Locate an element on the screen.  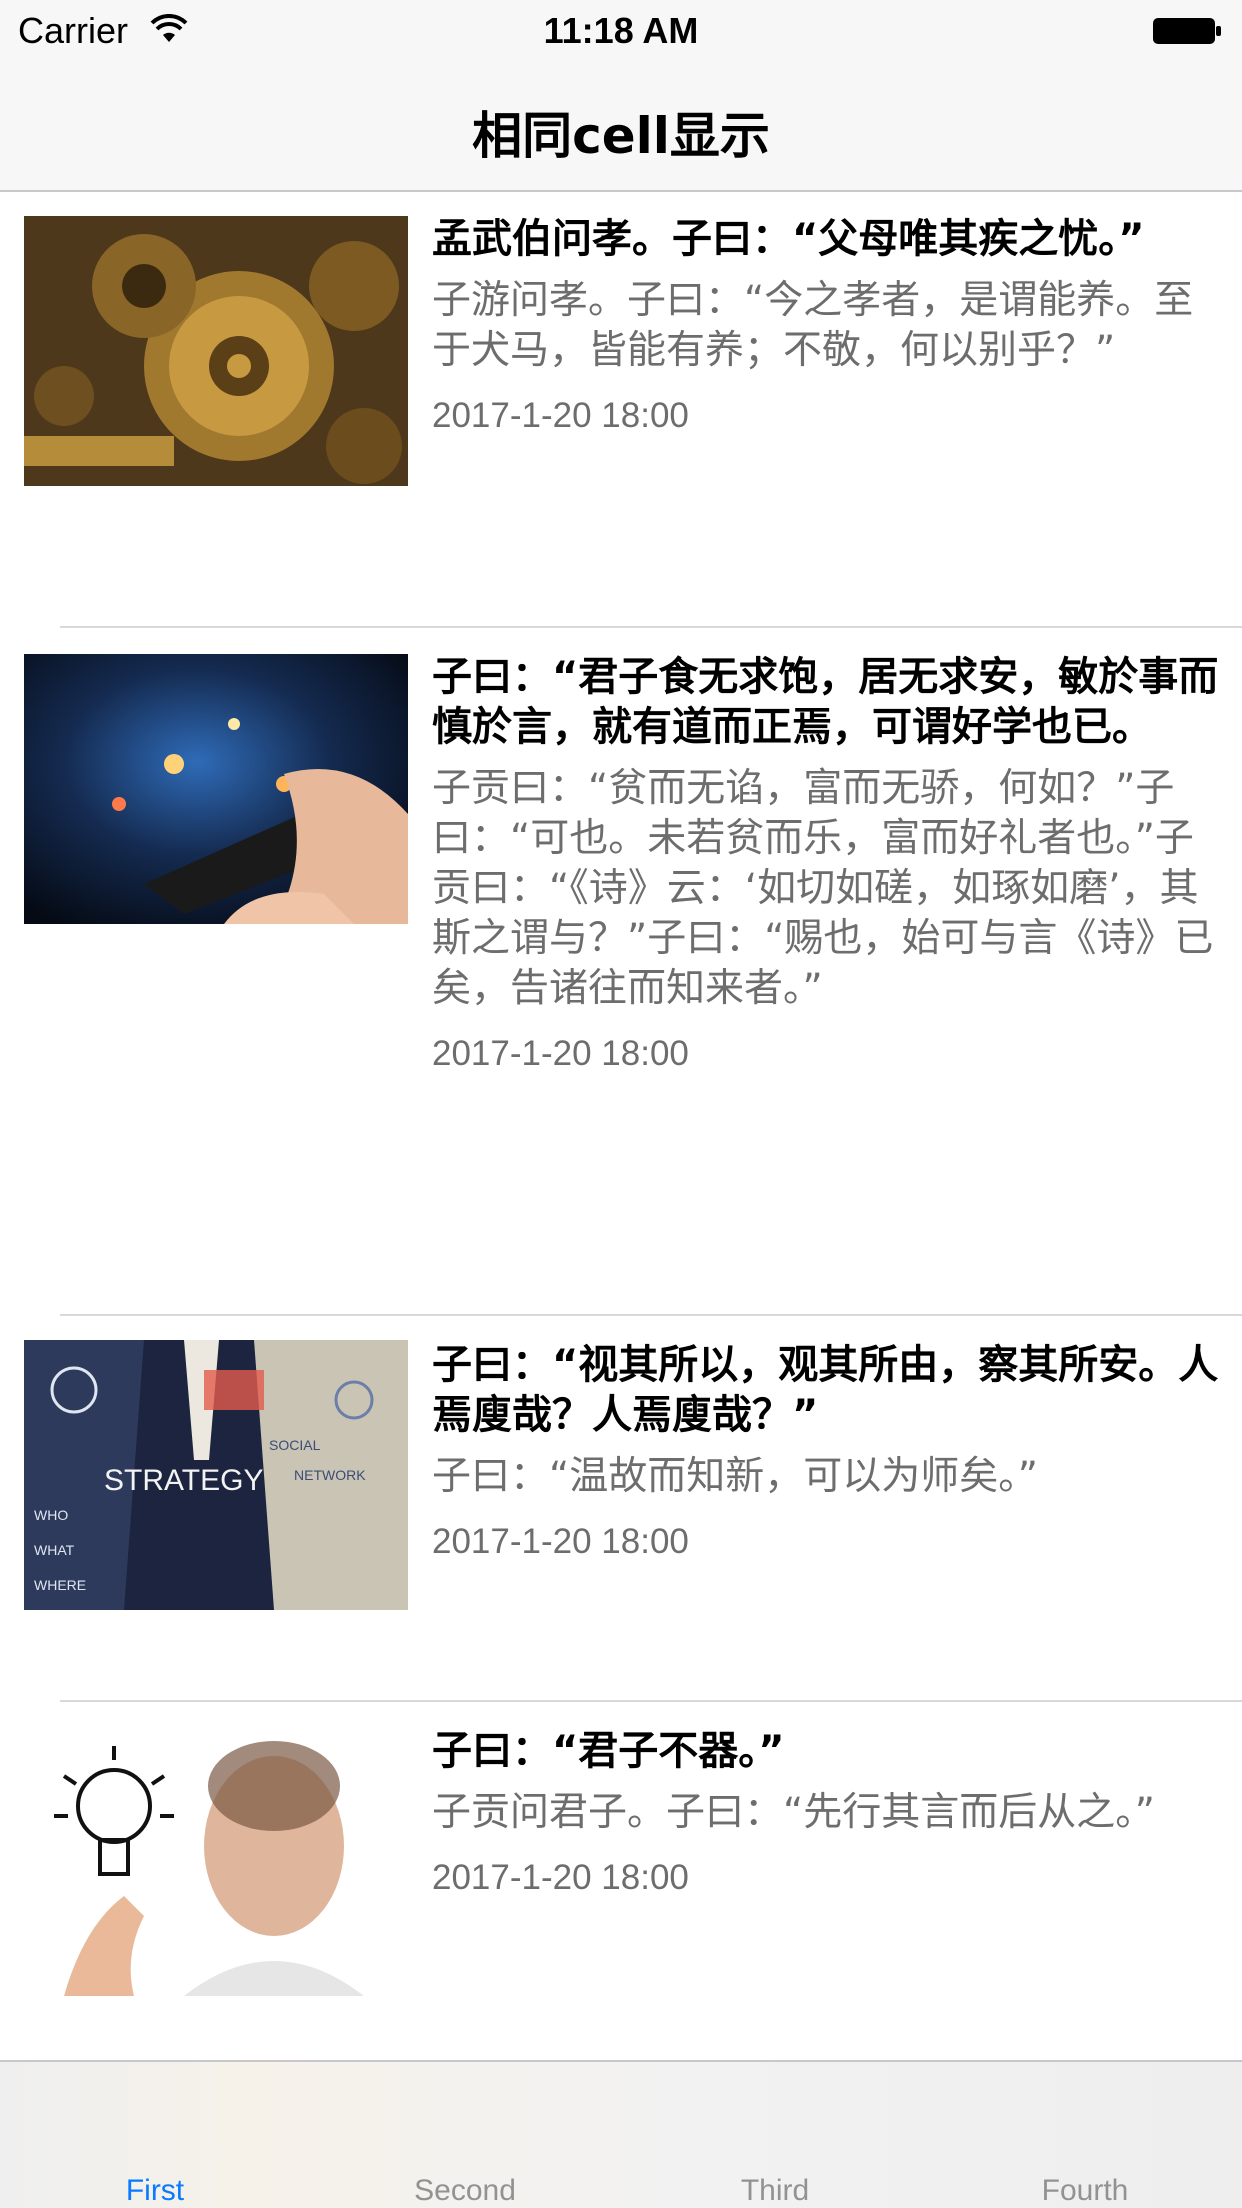
navigation-header: Carrier 11:18 AM 相同cell显示 is located at coordinates (621, 96).